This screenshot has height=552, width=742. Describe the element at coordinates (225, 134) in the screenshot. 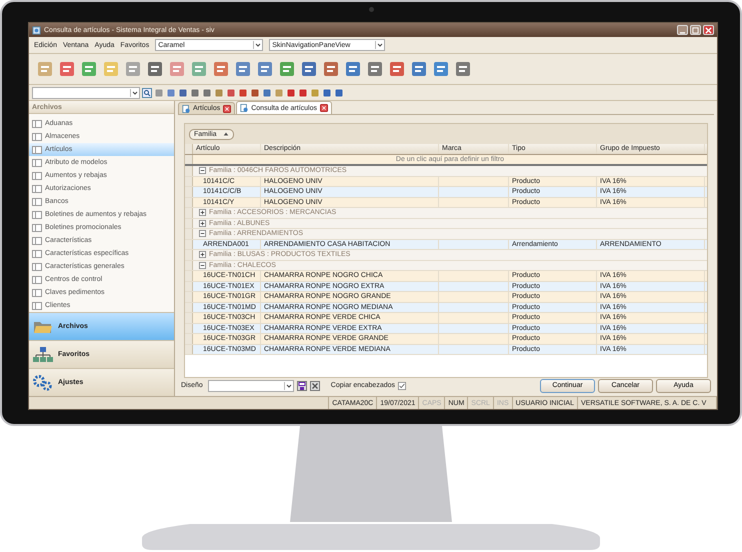

I see `sort-ascending-icon` at that location.